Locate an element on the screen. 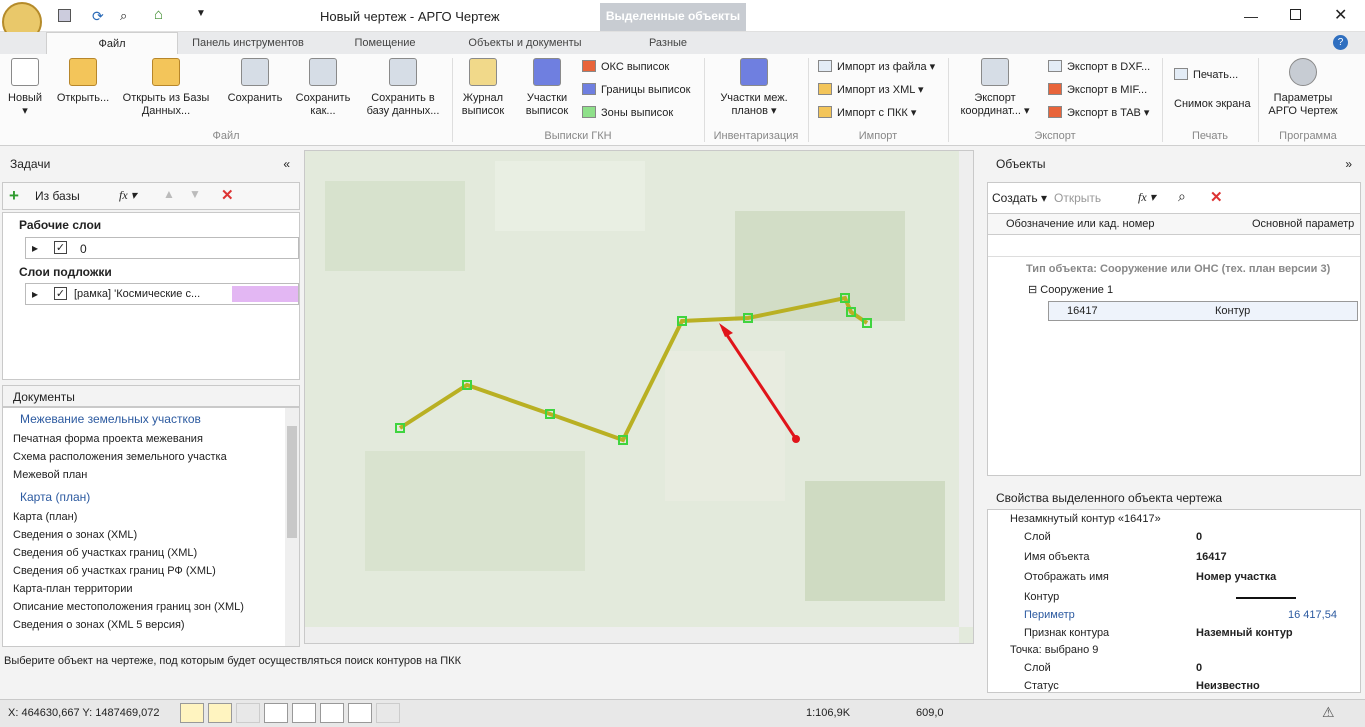 The image size is (1365, 727). layer-color-swatch is located at coordinates (265, 294).